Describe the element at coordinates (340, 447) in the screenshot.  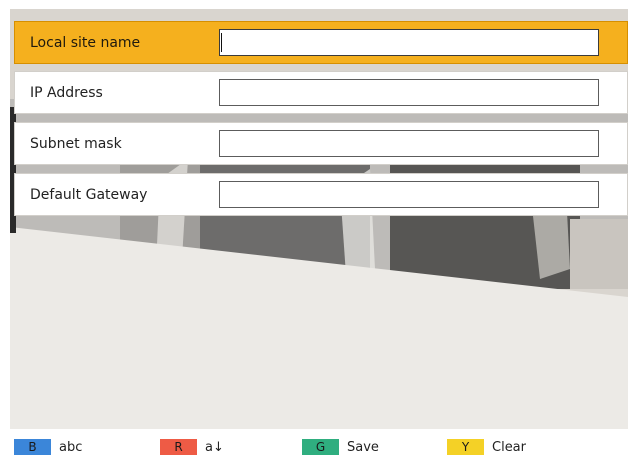
I see `green-key-hint: G Save` at that location.